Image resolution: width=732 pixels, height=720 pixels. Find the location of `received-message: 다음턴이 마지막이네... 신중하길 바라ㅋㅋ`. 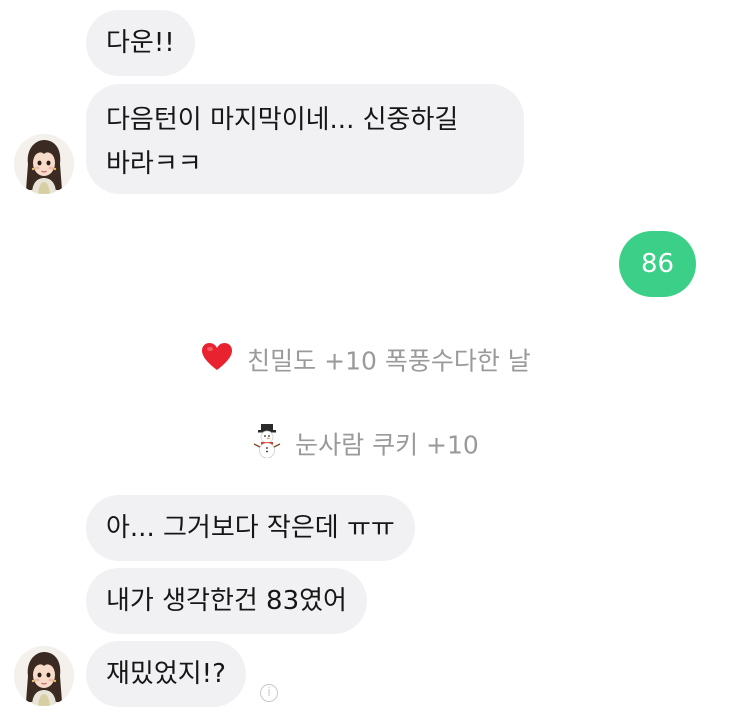

received-message: 다음턴이 마지막이네... 신중하길 바라ㅋㅋ is located at coordinates (305, 139).